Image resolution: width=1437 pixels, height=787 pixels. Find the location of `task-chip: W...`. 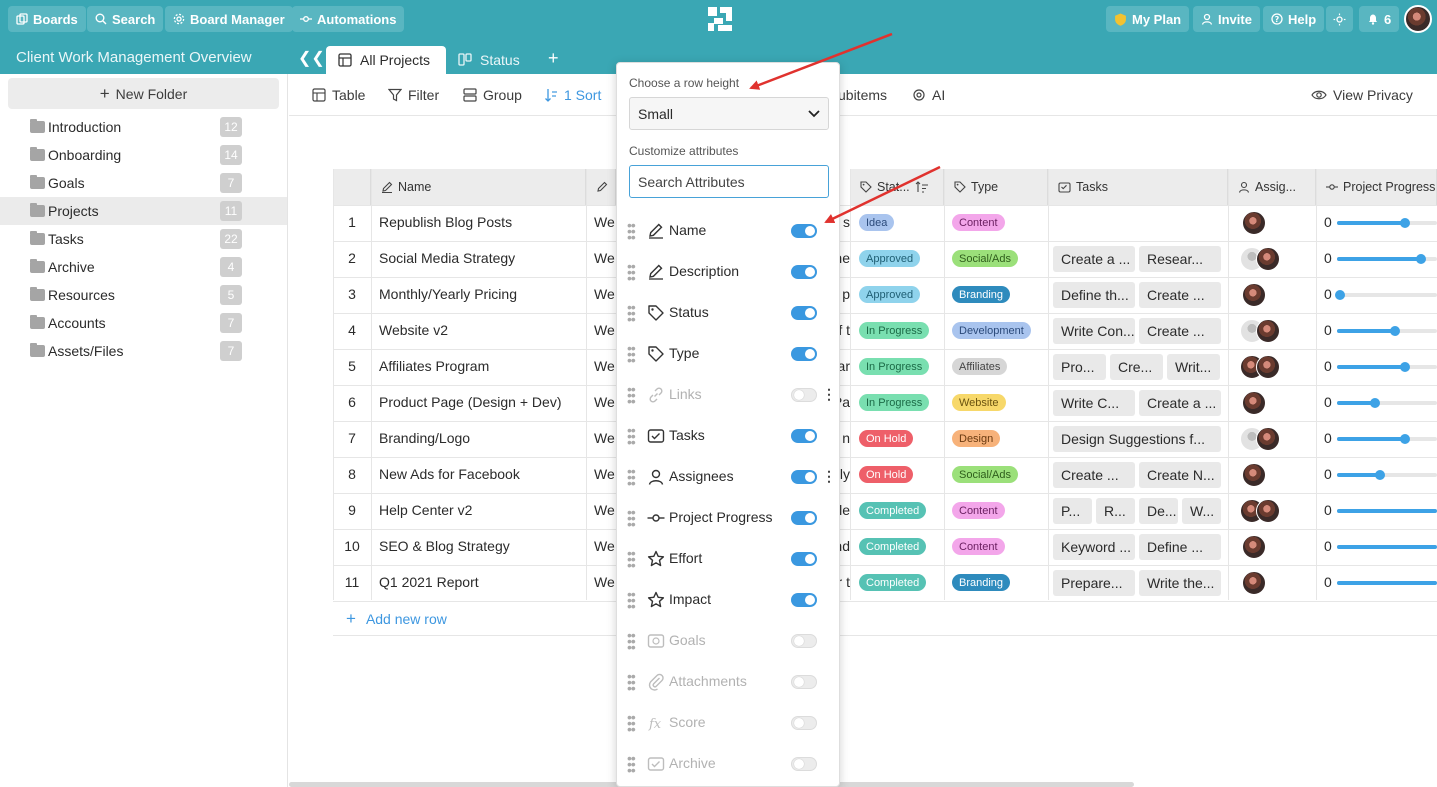

task-chip: W... is located at coordinates (1201, 511).